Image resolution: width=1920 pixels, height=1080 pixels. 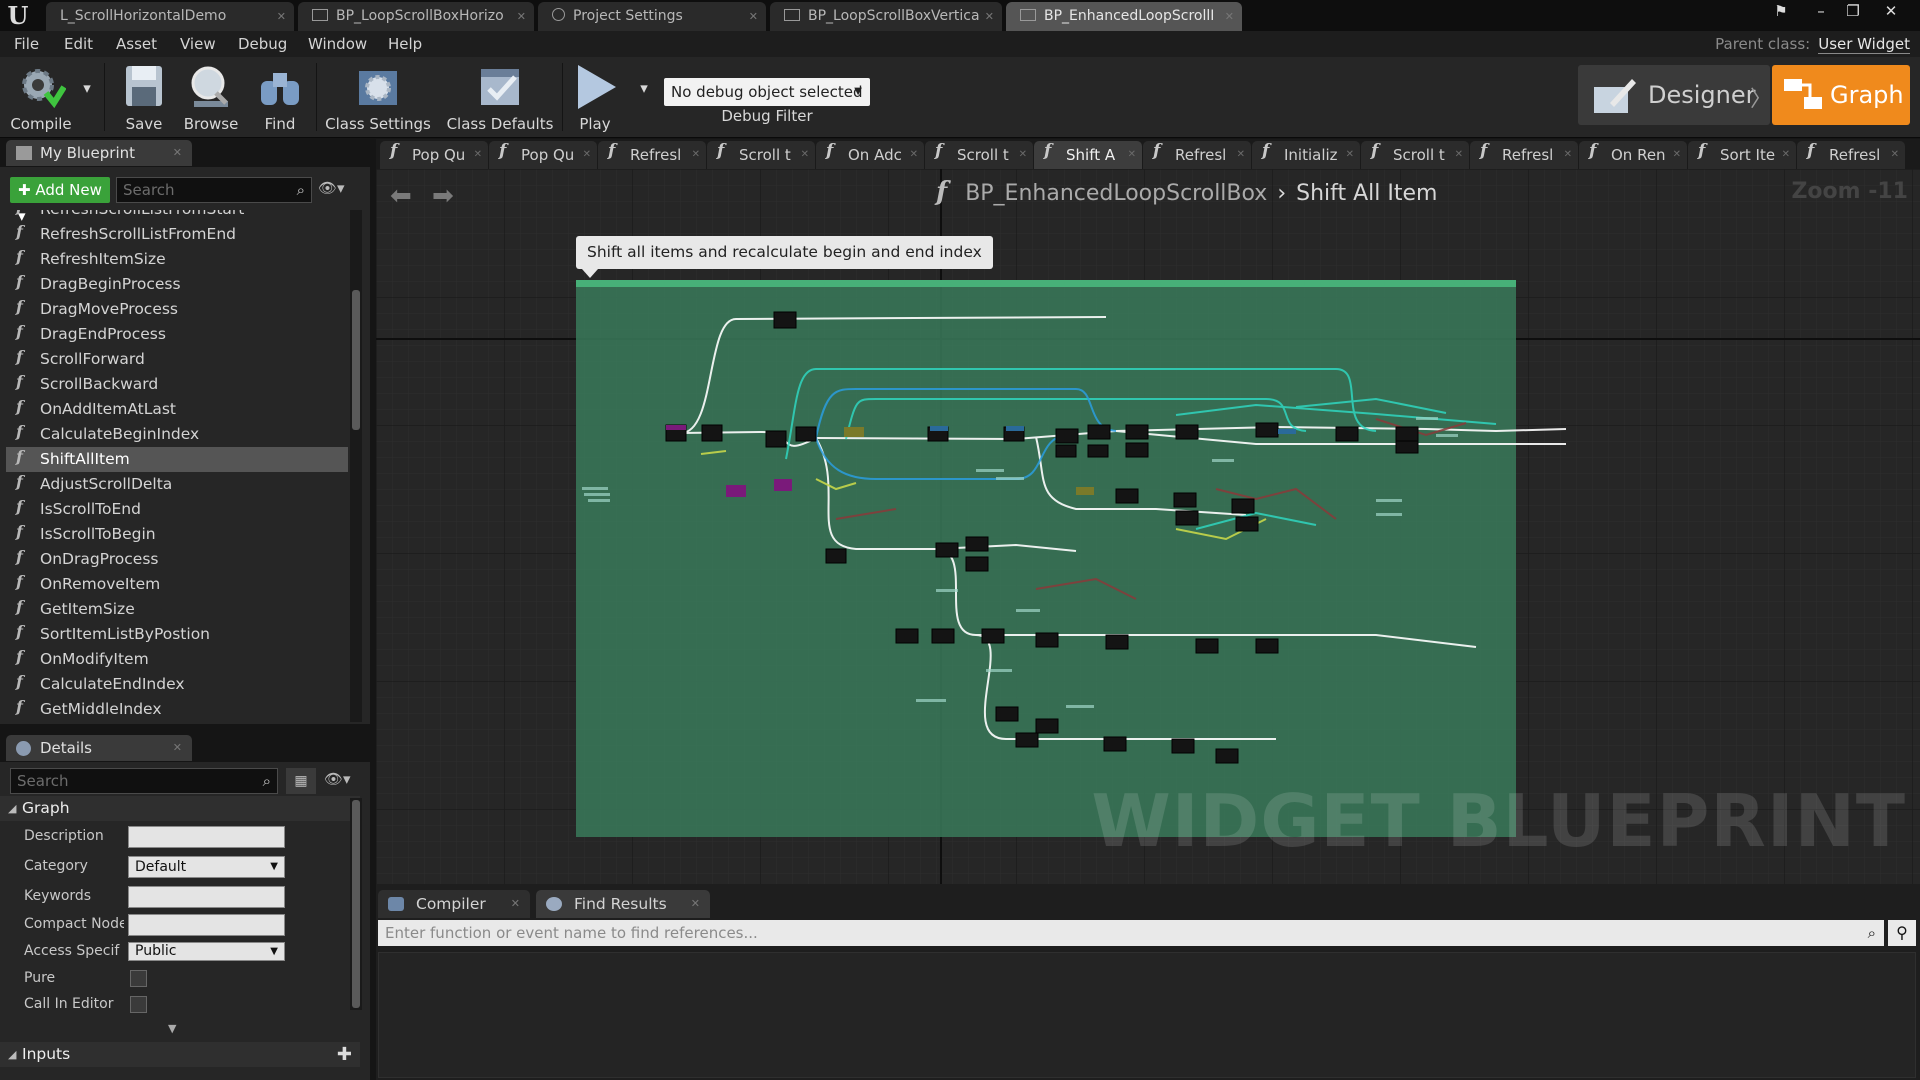 What do you see at coordinates (177, 359) in the screenshot?
I see `function-item: f ScrollForward` at bounding box center [177, 359].